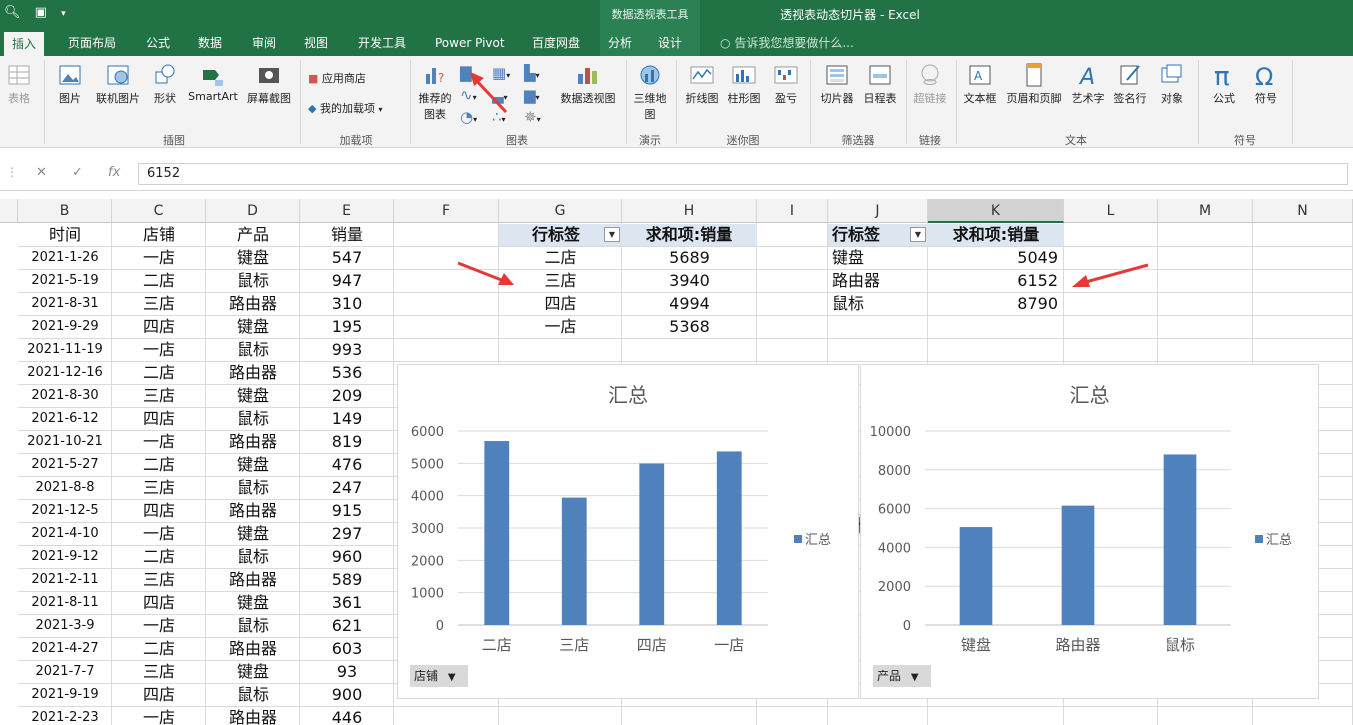 The width and height of the screenshot is (1353, 725). Describe the element at coordinates (114, 172) in the screenshot. I see `fx-icon: fx` at that location.